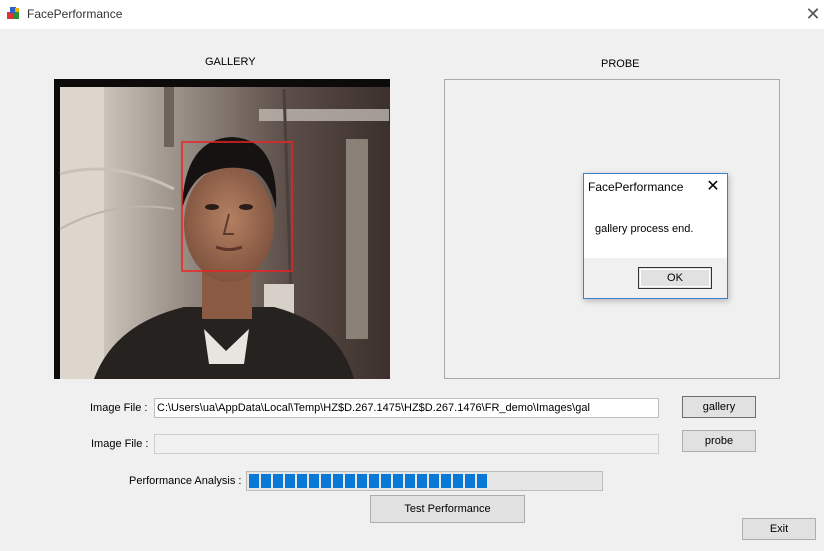 The image size is (824, 551). I want to click on window-close-icon: ✕, so click(812, 14).